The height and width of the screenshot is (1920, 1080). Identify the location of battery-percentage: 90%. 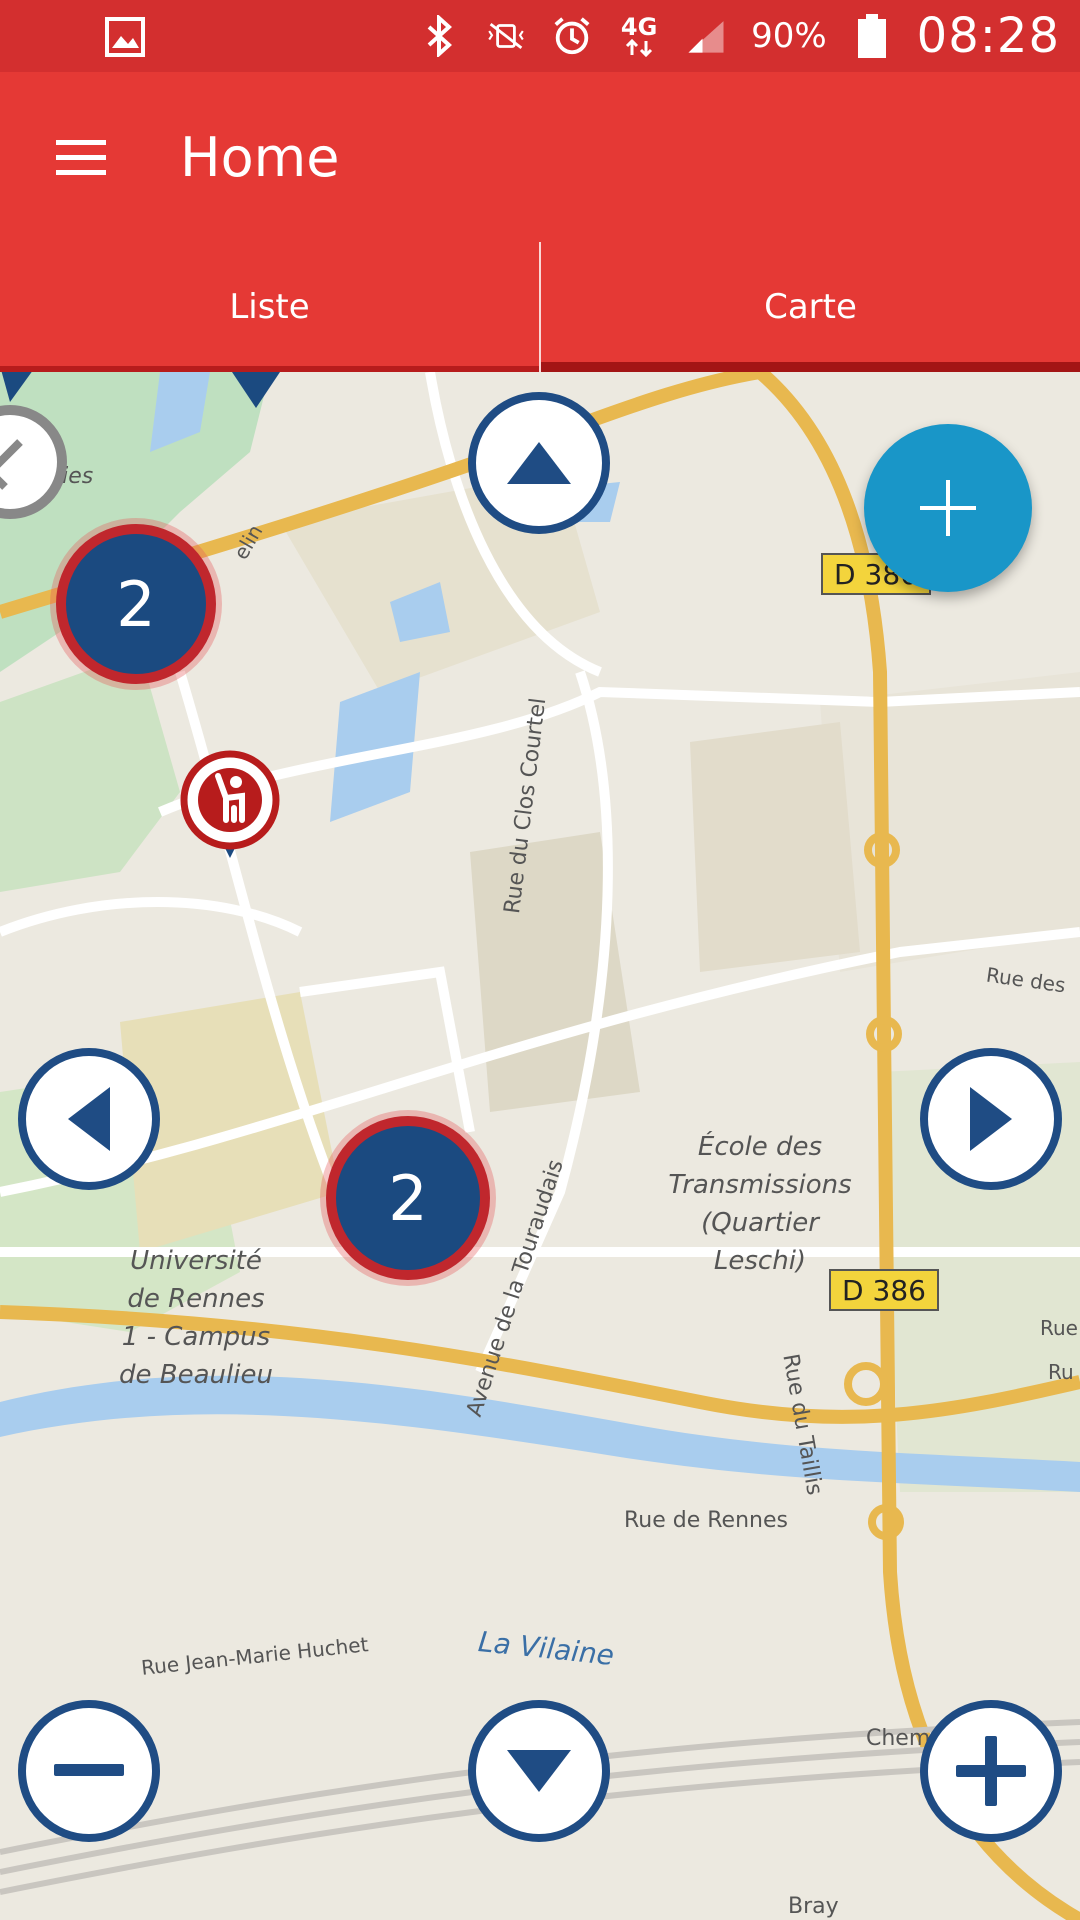
(789, 36).